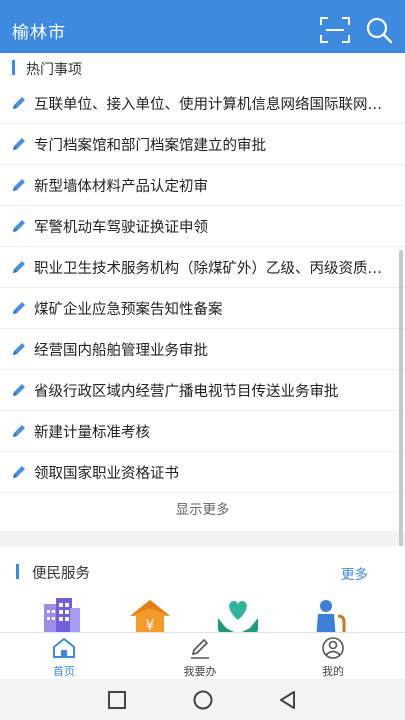 The height and width of the screenshot is (720, 405). I want to click on tab-home-label: 首页, so click(64, 671).